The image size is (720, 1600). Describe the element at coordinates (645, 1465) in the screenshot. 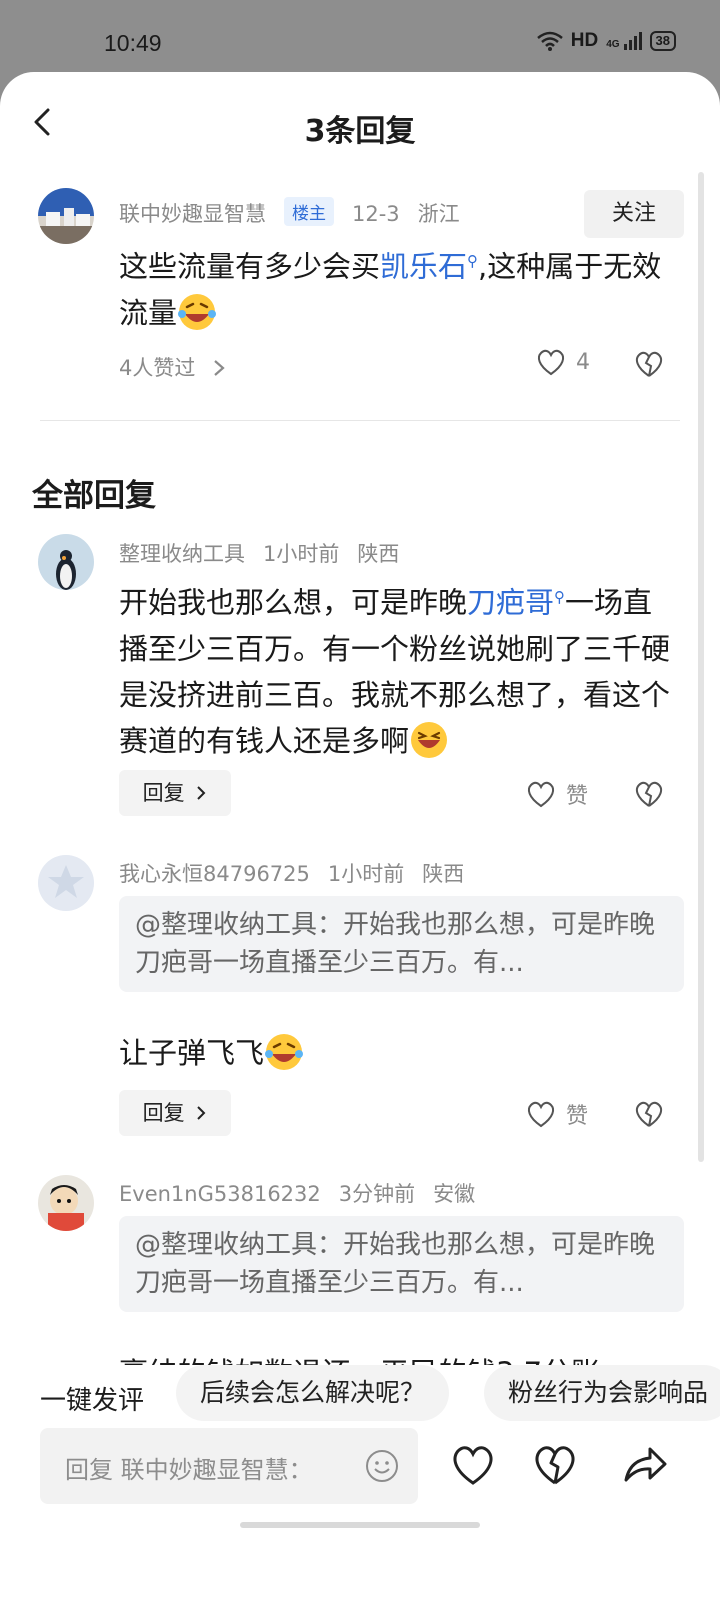

I see `share-icon` at that location.